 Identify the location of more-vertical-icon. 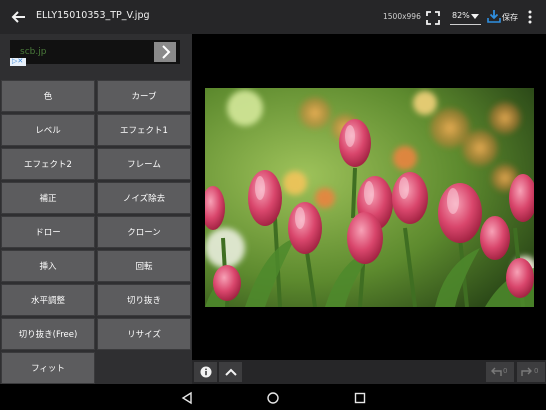
(530, 17).